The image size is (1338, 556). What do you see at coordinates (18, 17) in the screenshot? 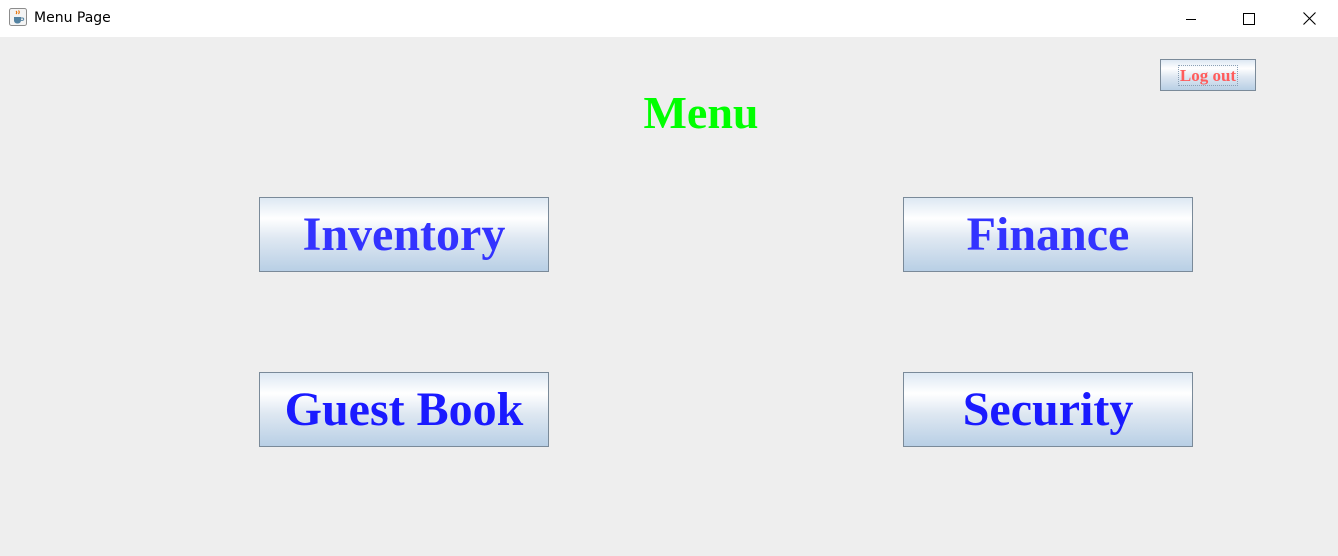
I see `java-cup-icon` at bounding box center [18, 17].